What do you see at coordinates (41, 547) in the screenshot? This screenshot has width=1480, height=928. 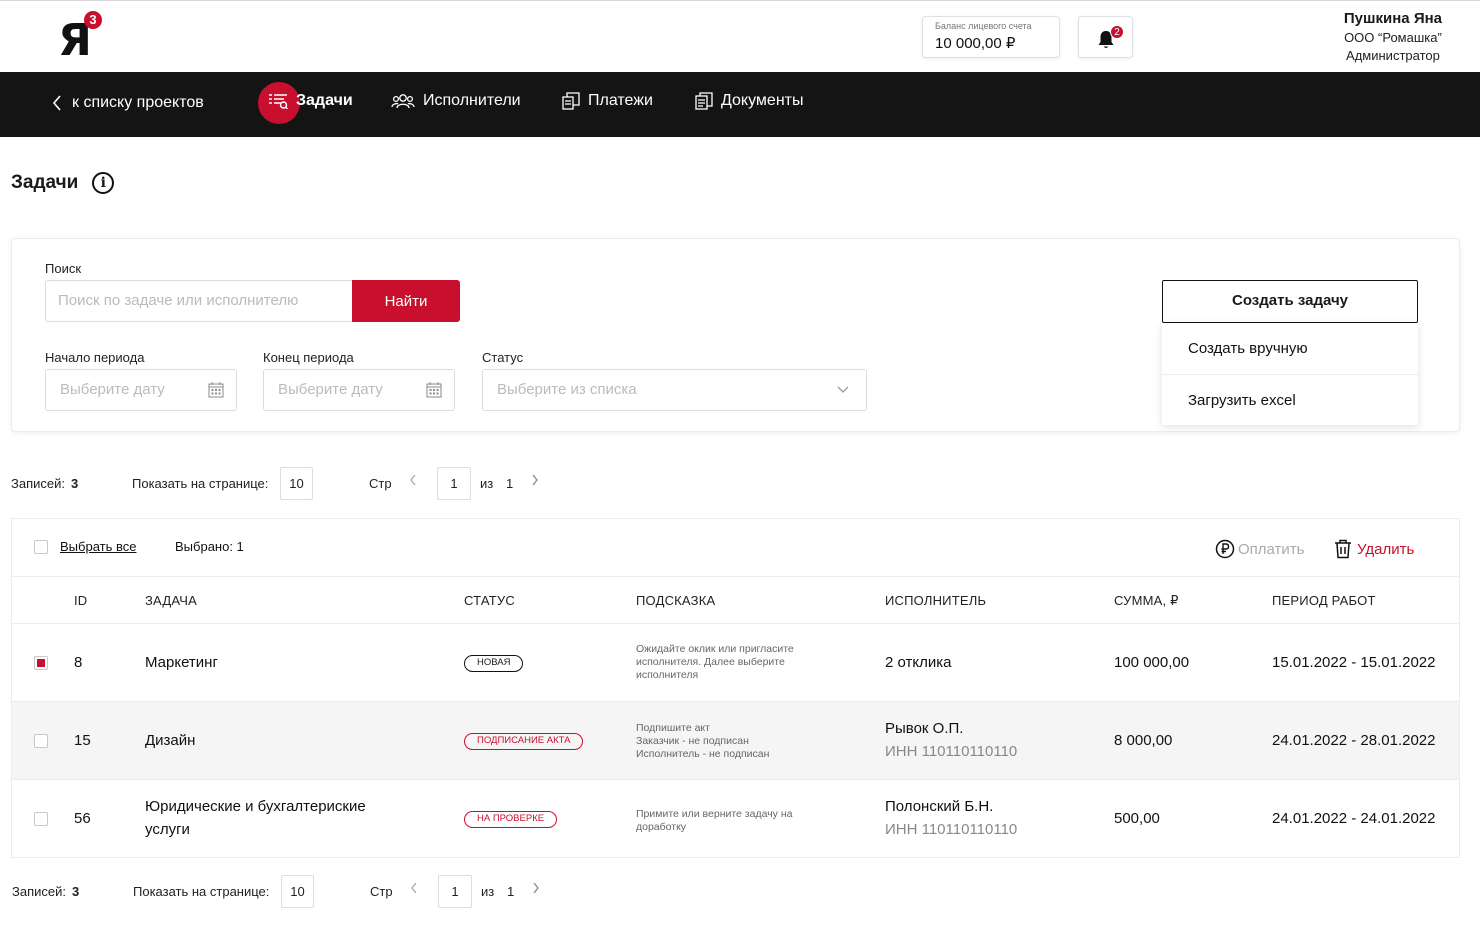 I see `select-all-checkbox` at bounding box center [41, 547].